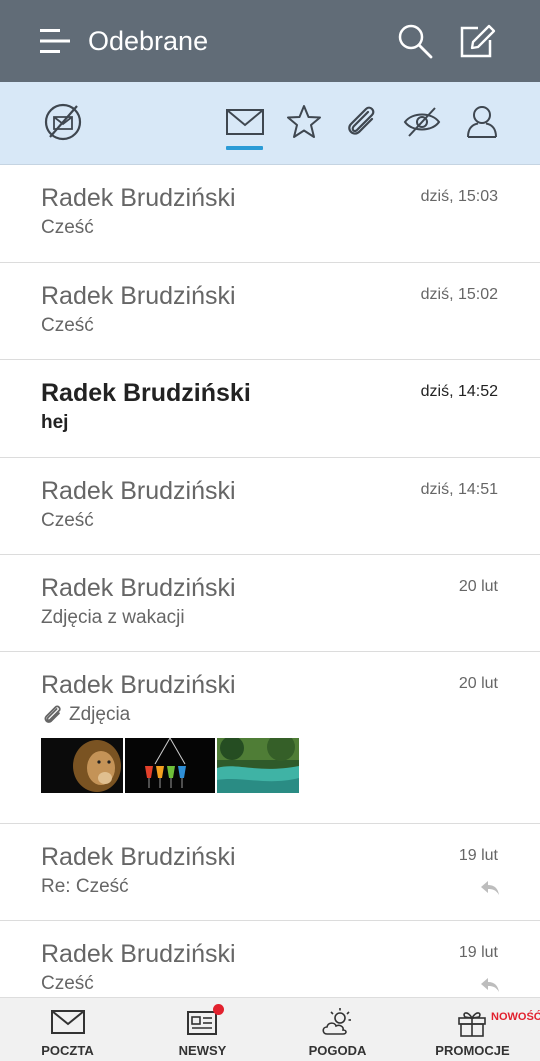 The height and width of the screenshot is (1061, 540). I want to click on tab-poczta: POCZTA, so click(67, 1029).